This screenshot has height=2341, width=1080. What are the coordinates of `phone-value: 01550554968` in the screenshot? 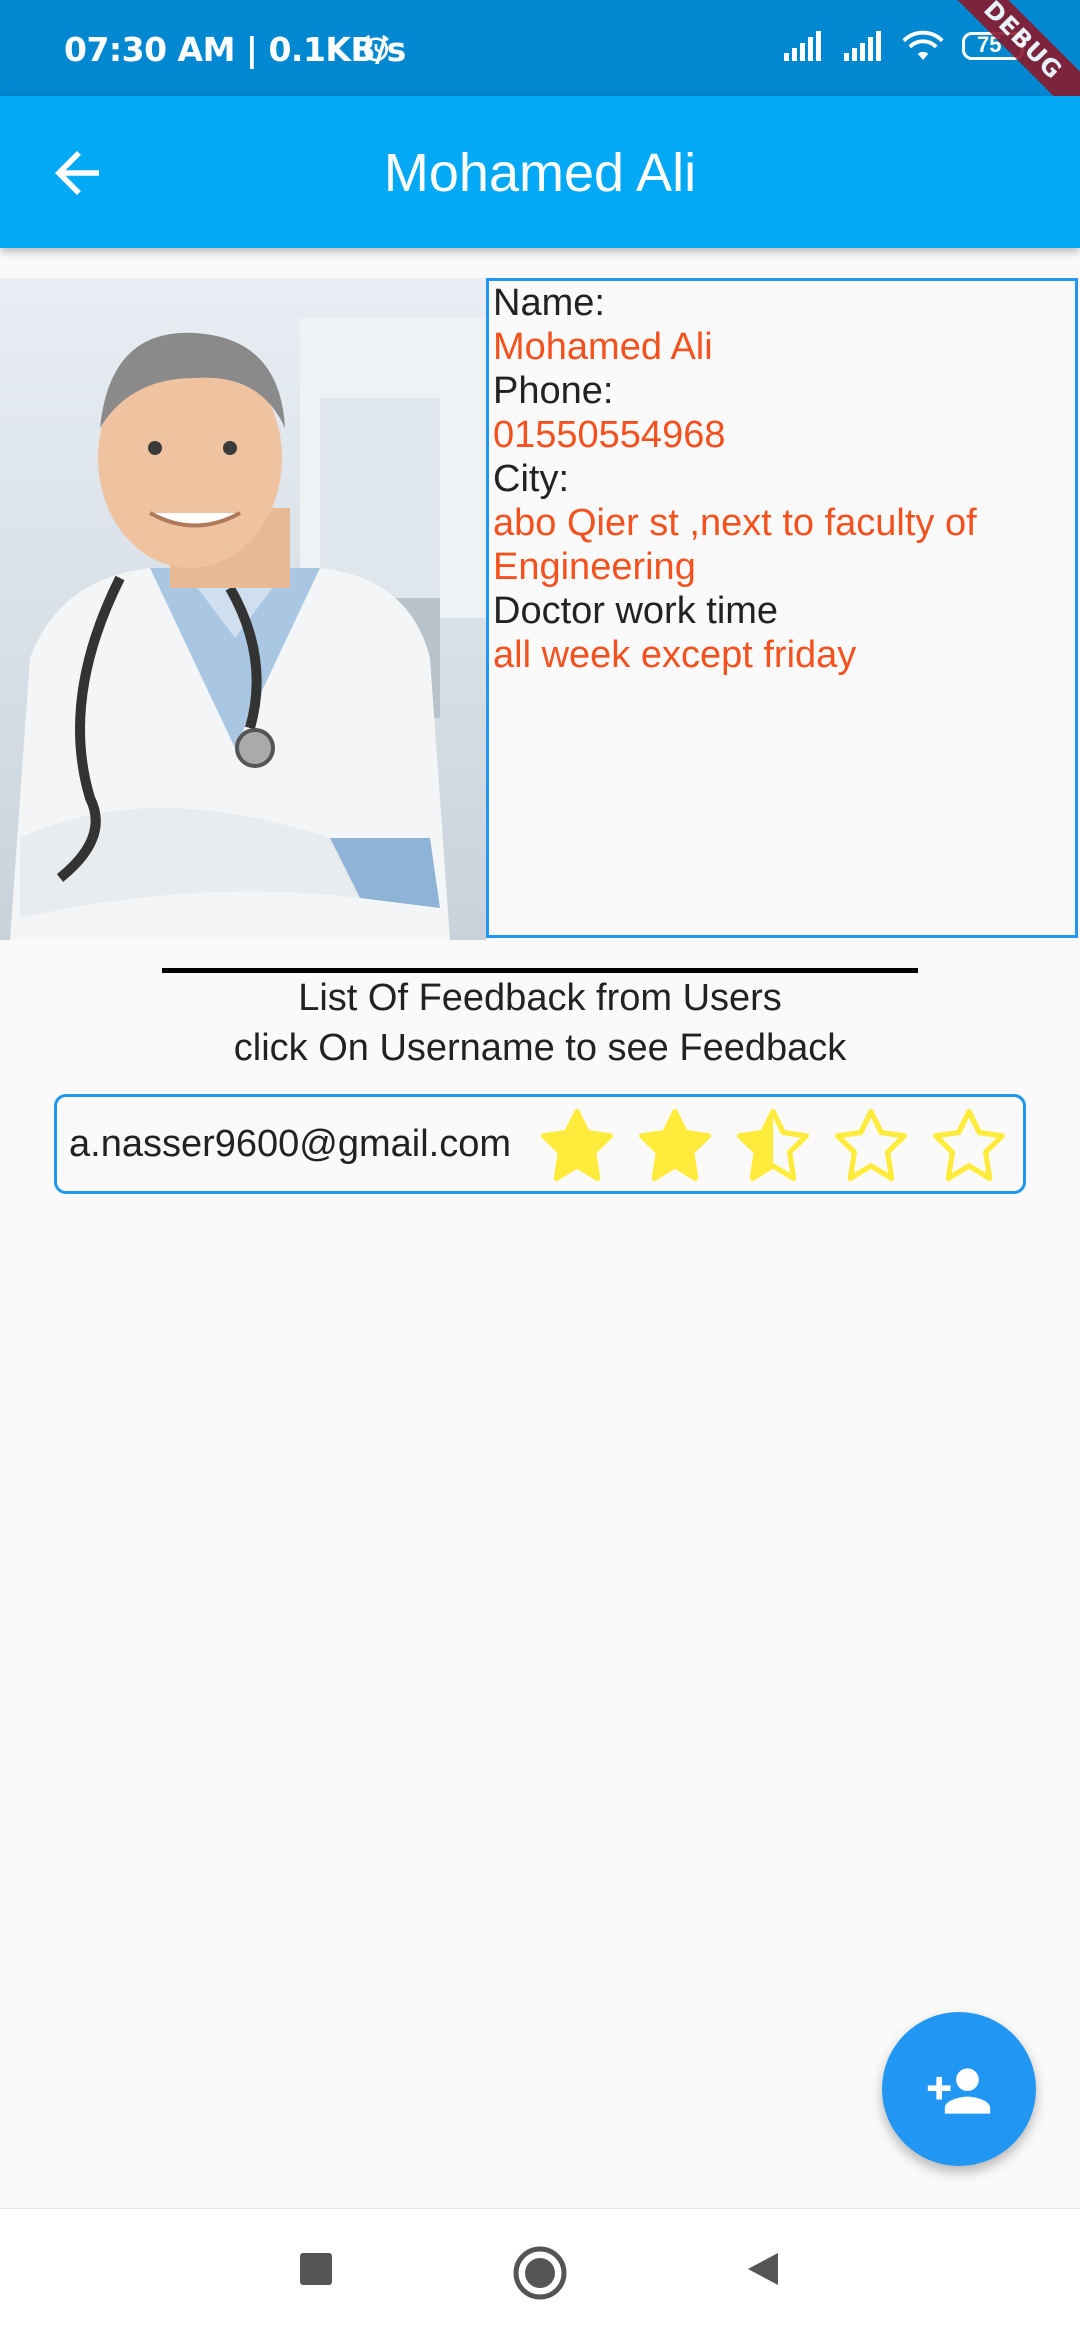 It's located at (609, 435).